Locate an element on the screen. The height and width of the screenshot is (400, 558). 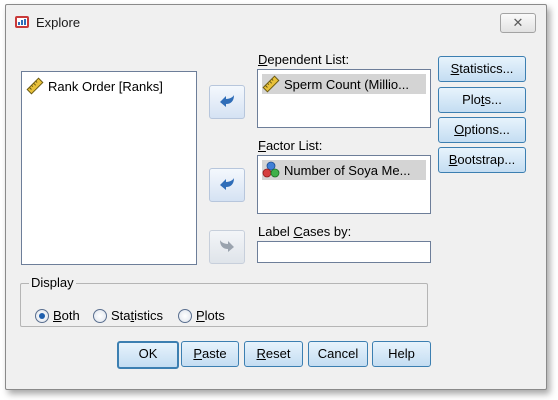
help-button: Help is located at coordinates (401, 354).